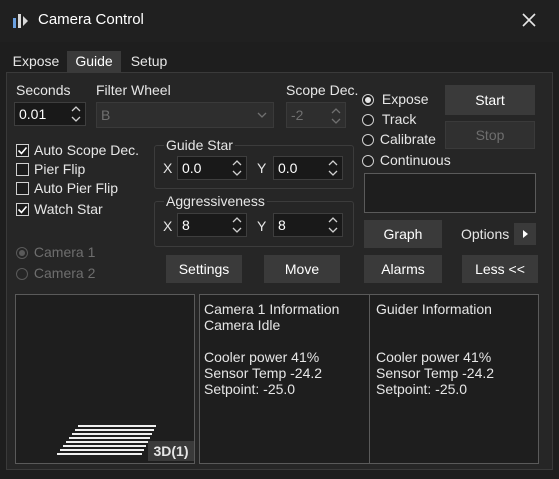 Image resolution: width=559 pixels, height=479 pixels. I want to click on options-button, so click(525, 234).